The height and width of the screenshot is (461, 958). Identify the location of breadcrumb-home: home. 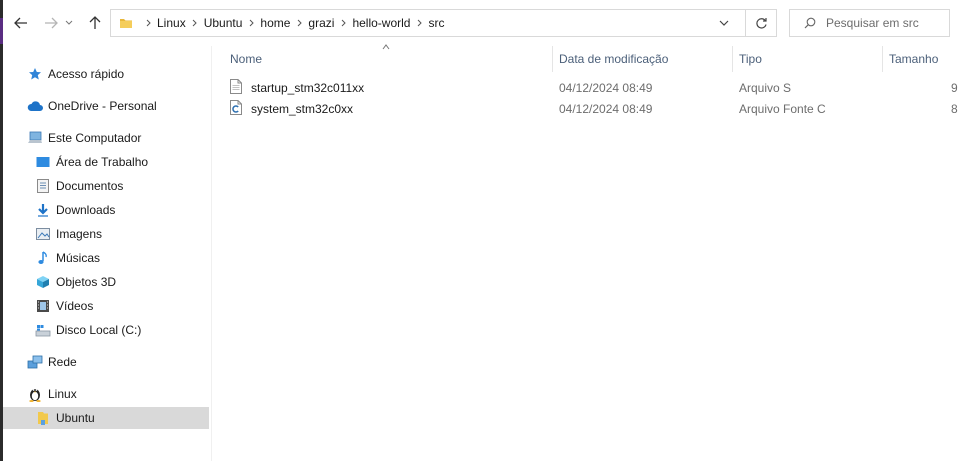
(275, 23).